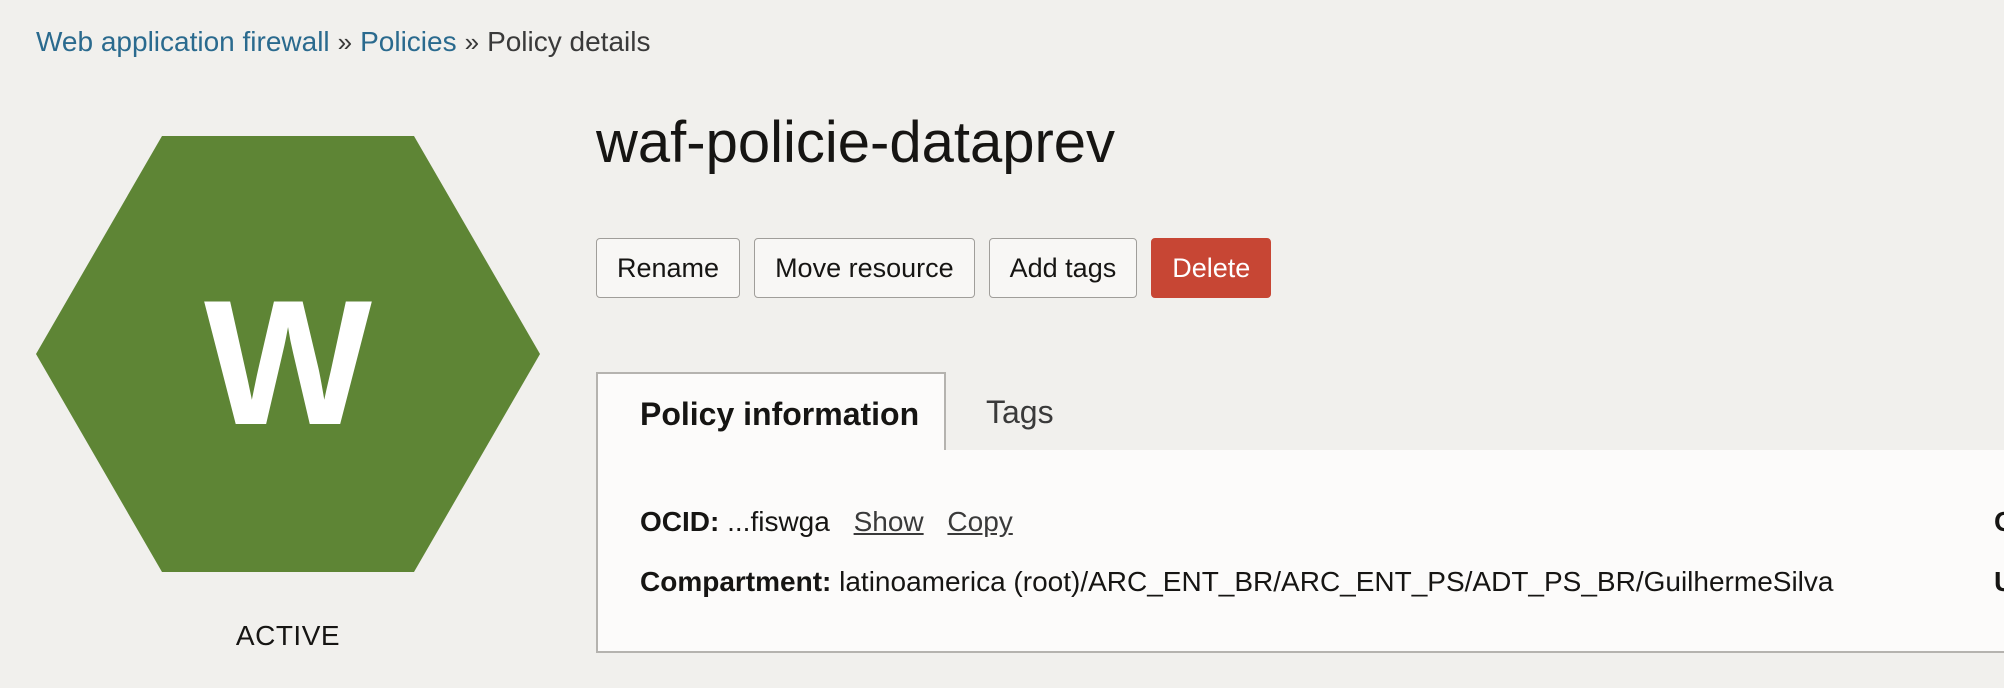  I want to click on right-column-label-truncated: U, so click(1999, 582).